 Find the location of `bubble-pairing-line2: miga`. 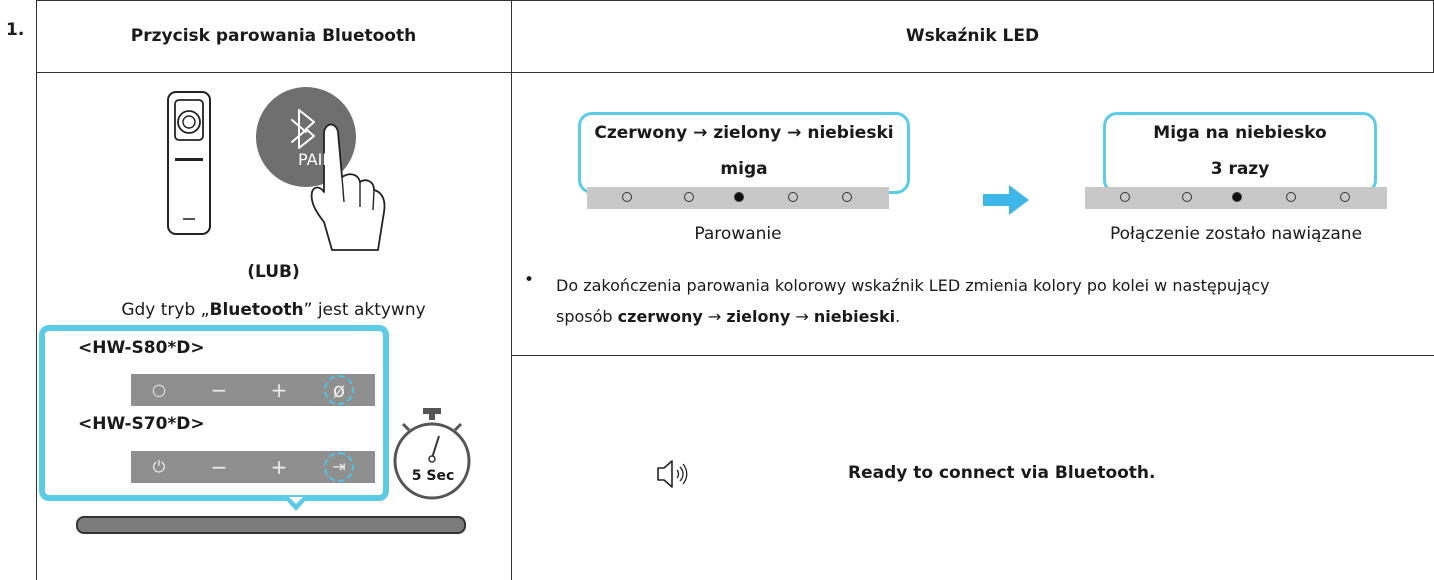

bubble-pairing-line2: miga is located at coordinates (744, 169).